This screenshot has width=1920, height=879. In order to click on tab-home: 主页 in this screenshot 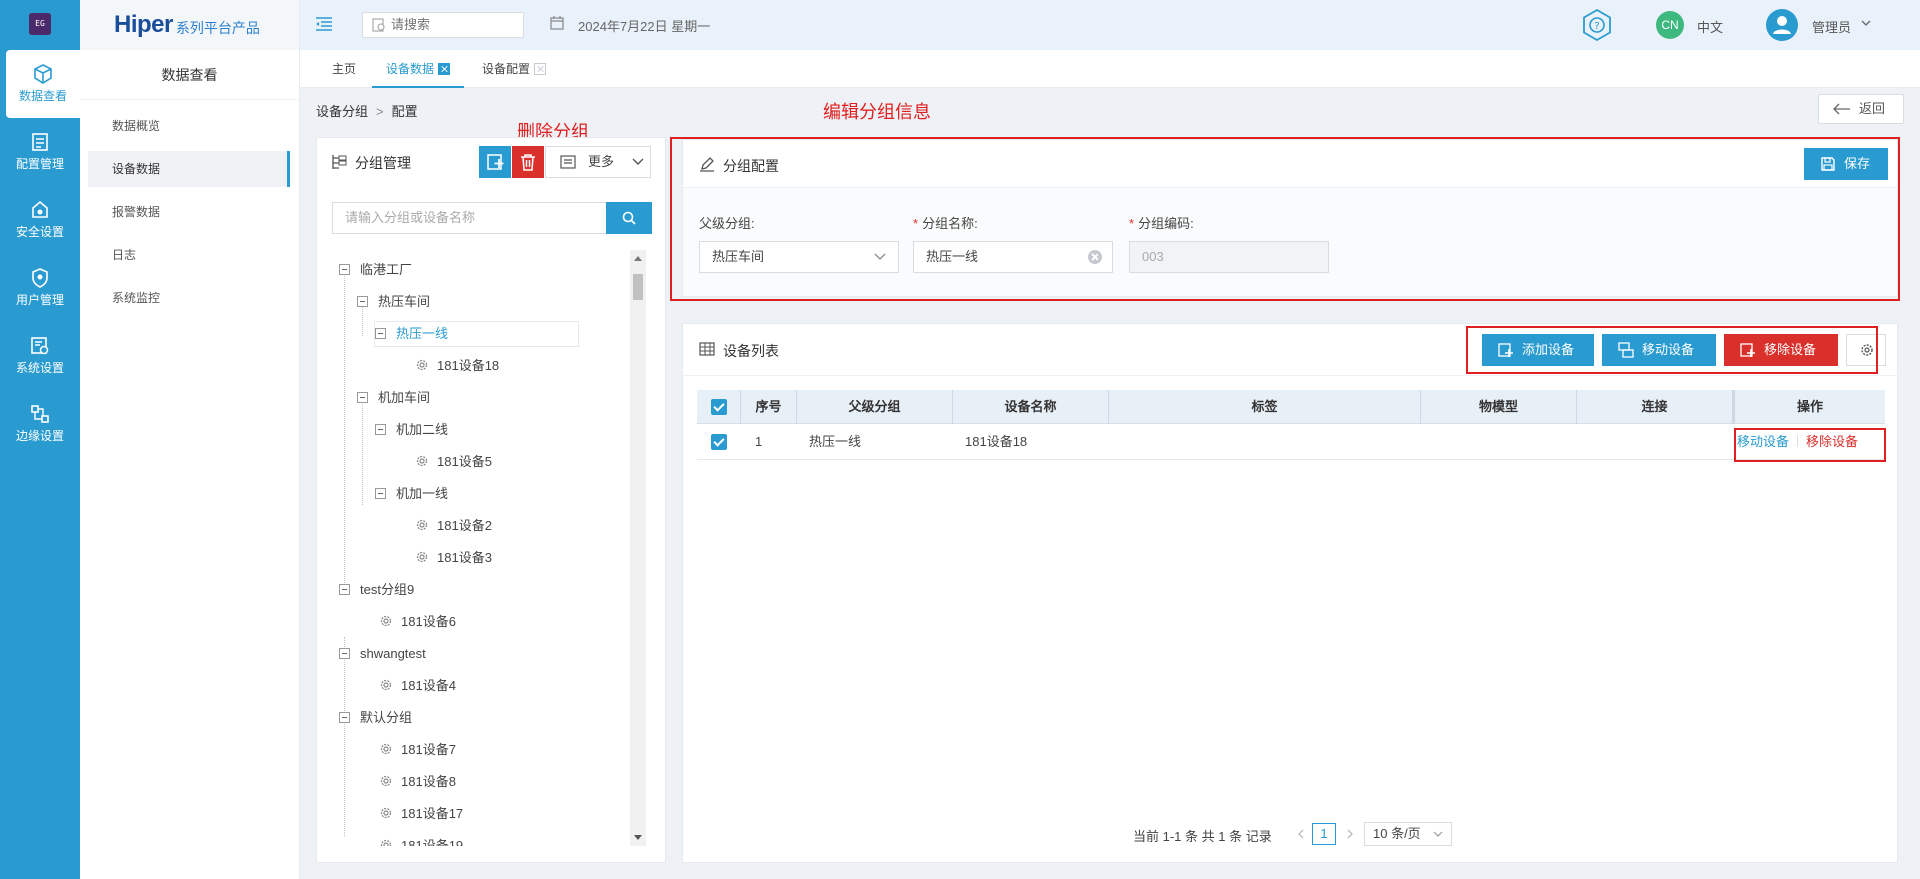, I will do `click(344, 69)`.